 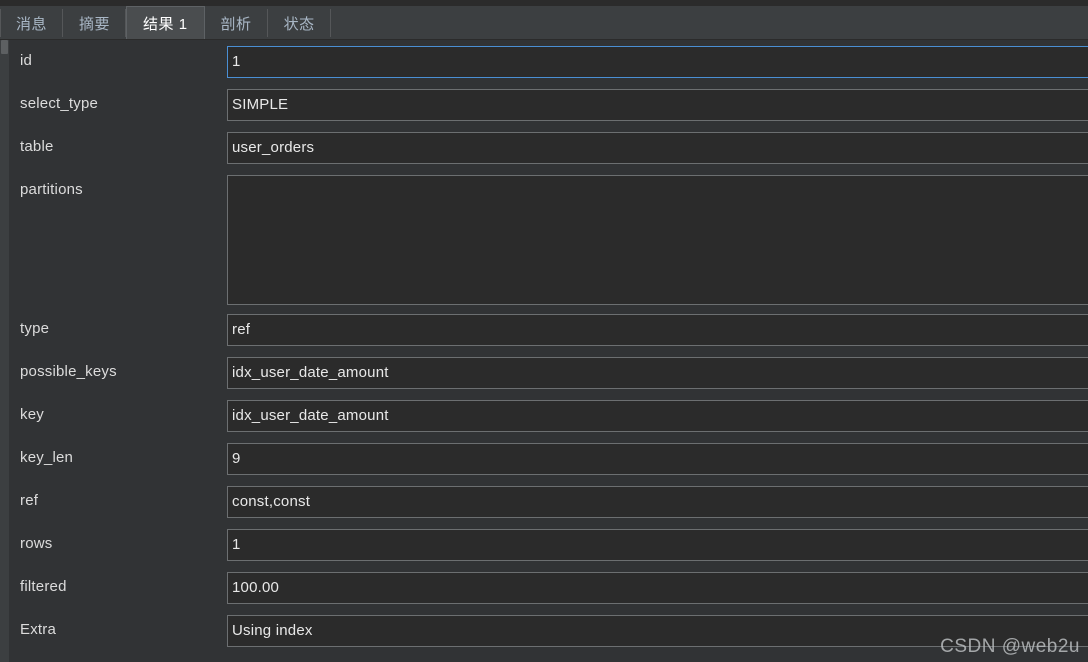 What do you see at coordinates (32, 414) in the screenshot?
I see `field-label-key: key` at bounding box center [32, 414].